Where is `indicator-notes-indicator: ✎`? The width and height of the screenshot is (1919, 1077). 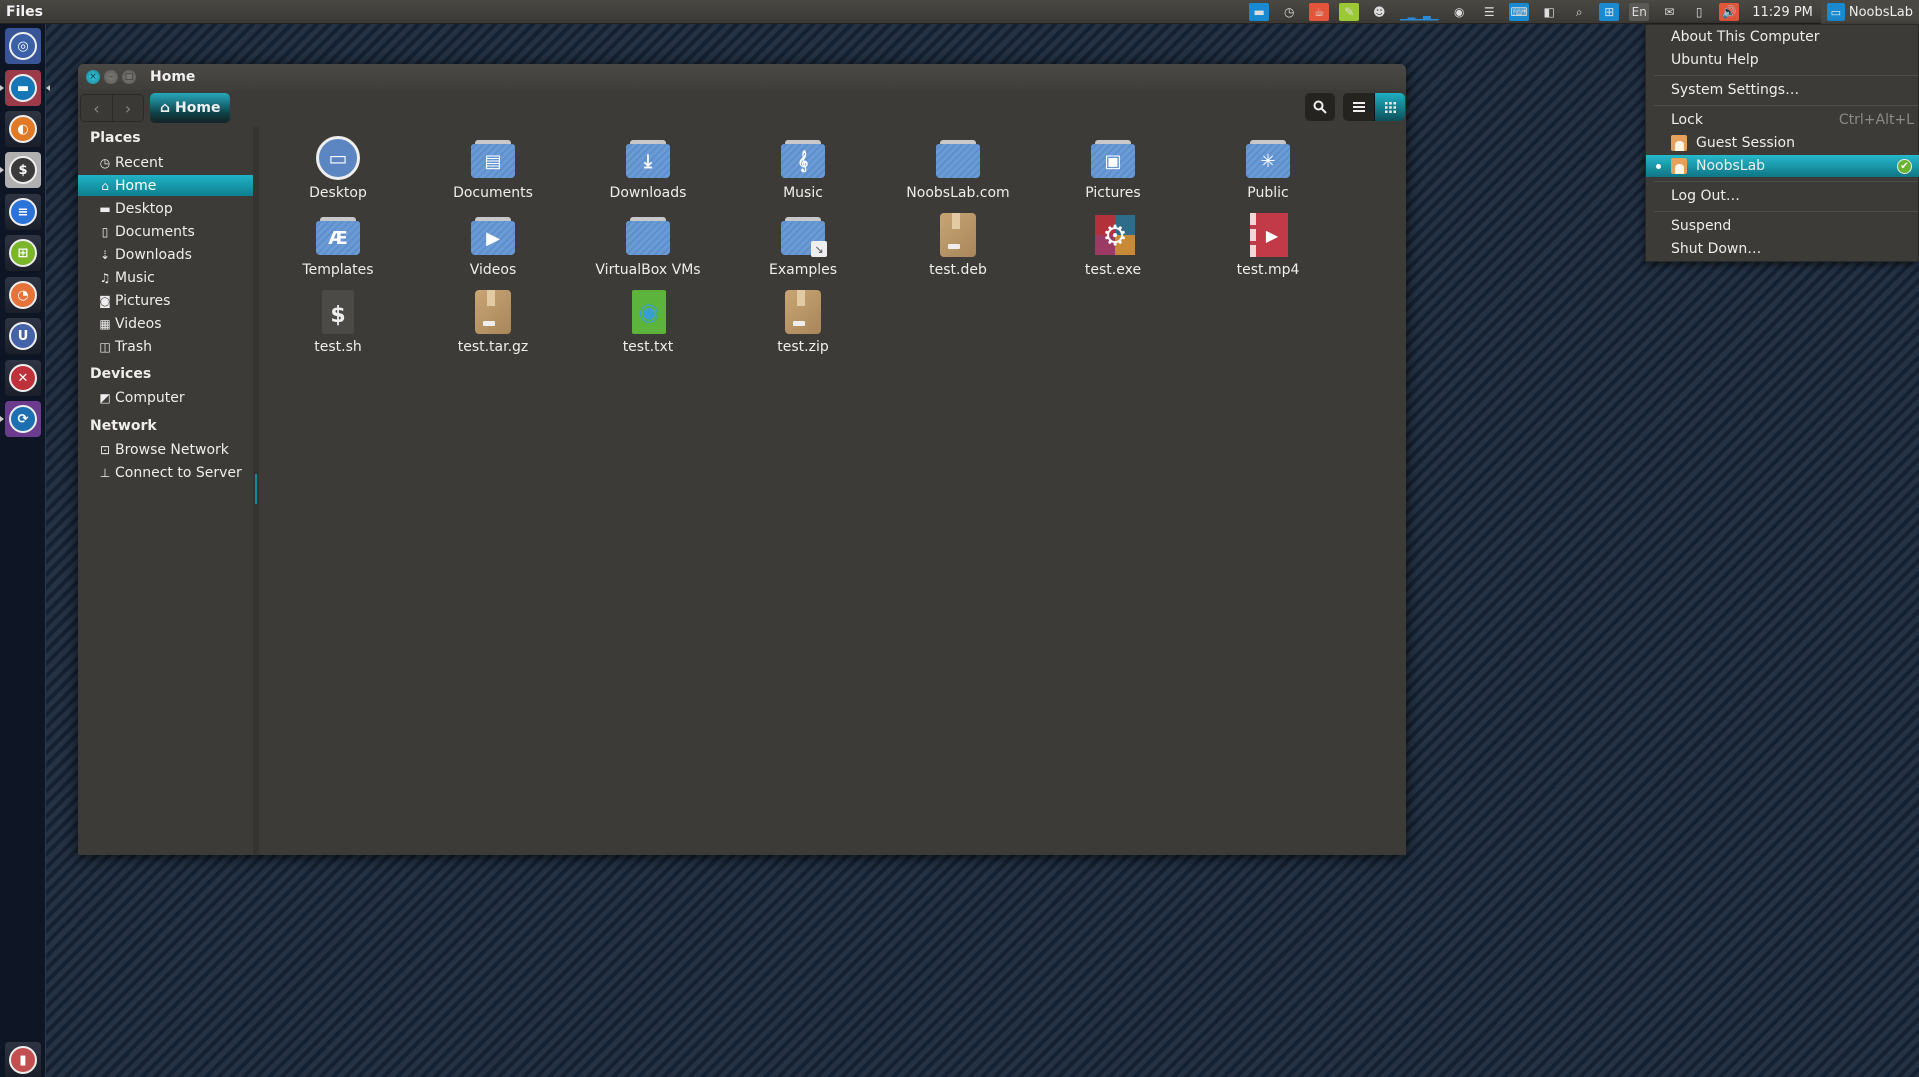 indicator-notes-indicator: ✎ is located at coordinates (1349, 12).